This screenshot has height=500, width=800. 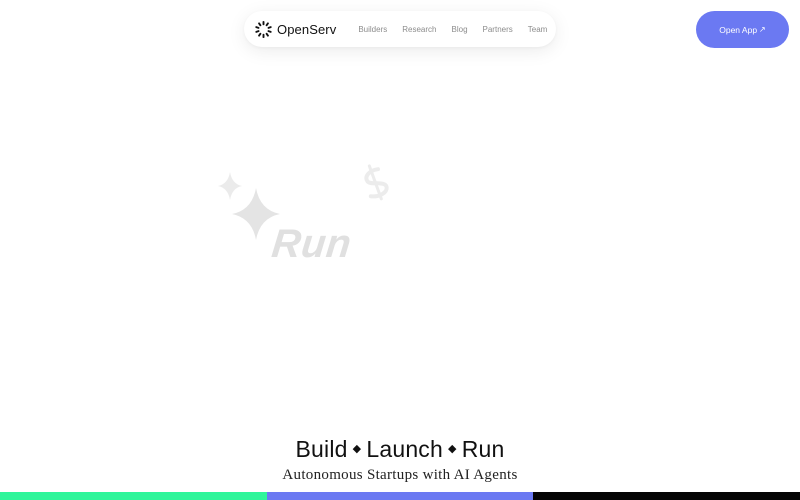 I want to click on nav-link-team: Team, so click(x=538, y=29).